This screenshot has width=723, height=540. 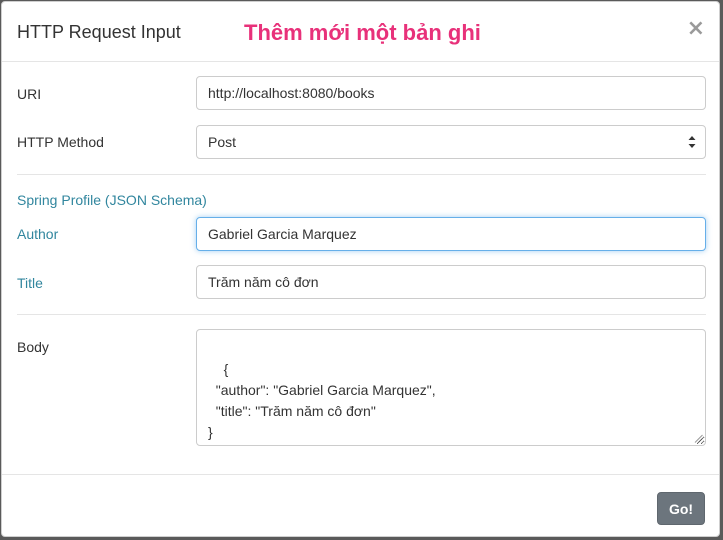 What do you see at coordinates (698, 438) in the screenshot?
I see `resize-grip-icon` at bounding box center [698, 438].